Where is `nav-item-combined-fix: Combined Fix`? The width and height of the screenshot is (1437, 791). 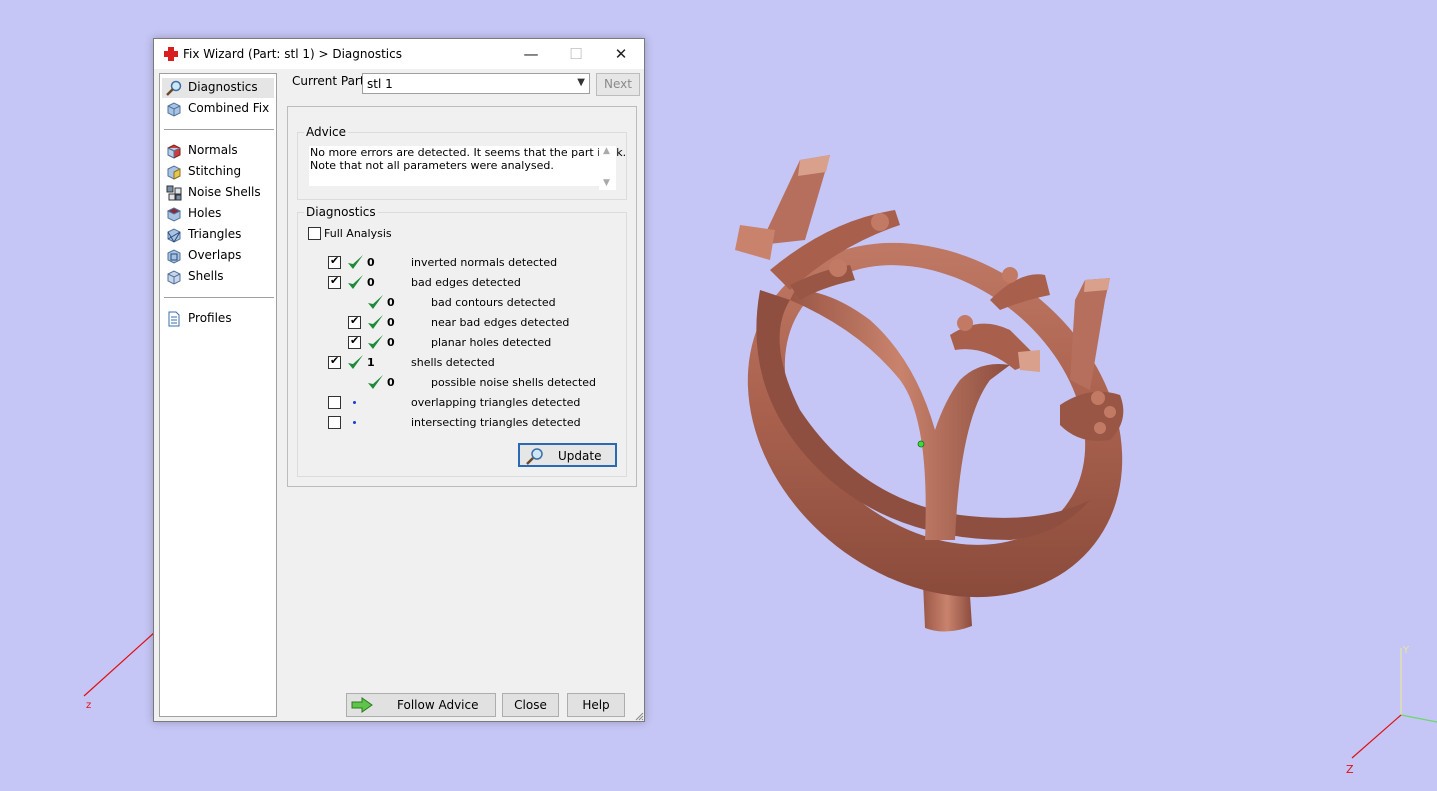
nav-item-combined-fix: Combined Fix is located at coordinates (218, 109).